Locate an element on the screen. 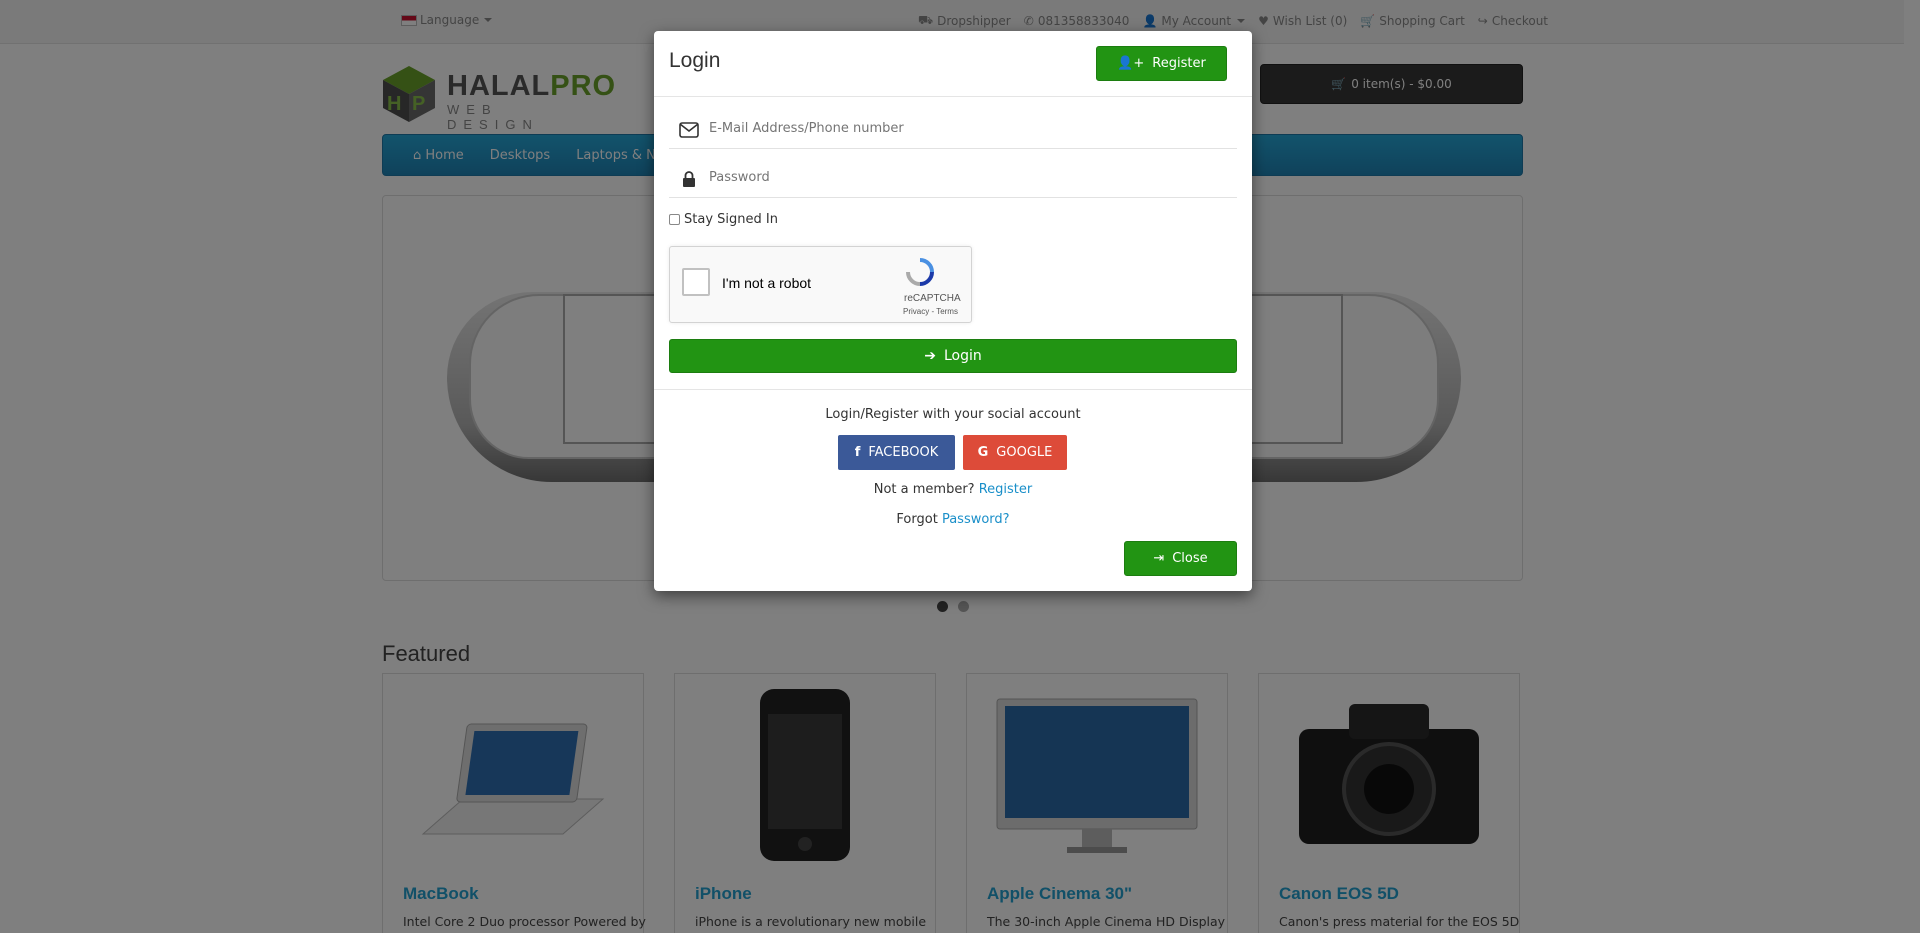  register-link: Register is located at coordinates (1006, 489).